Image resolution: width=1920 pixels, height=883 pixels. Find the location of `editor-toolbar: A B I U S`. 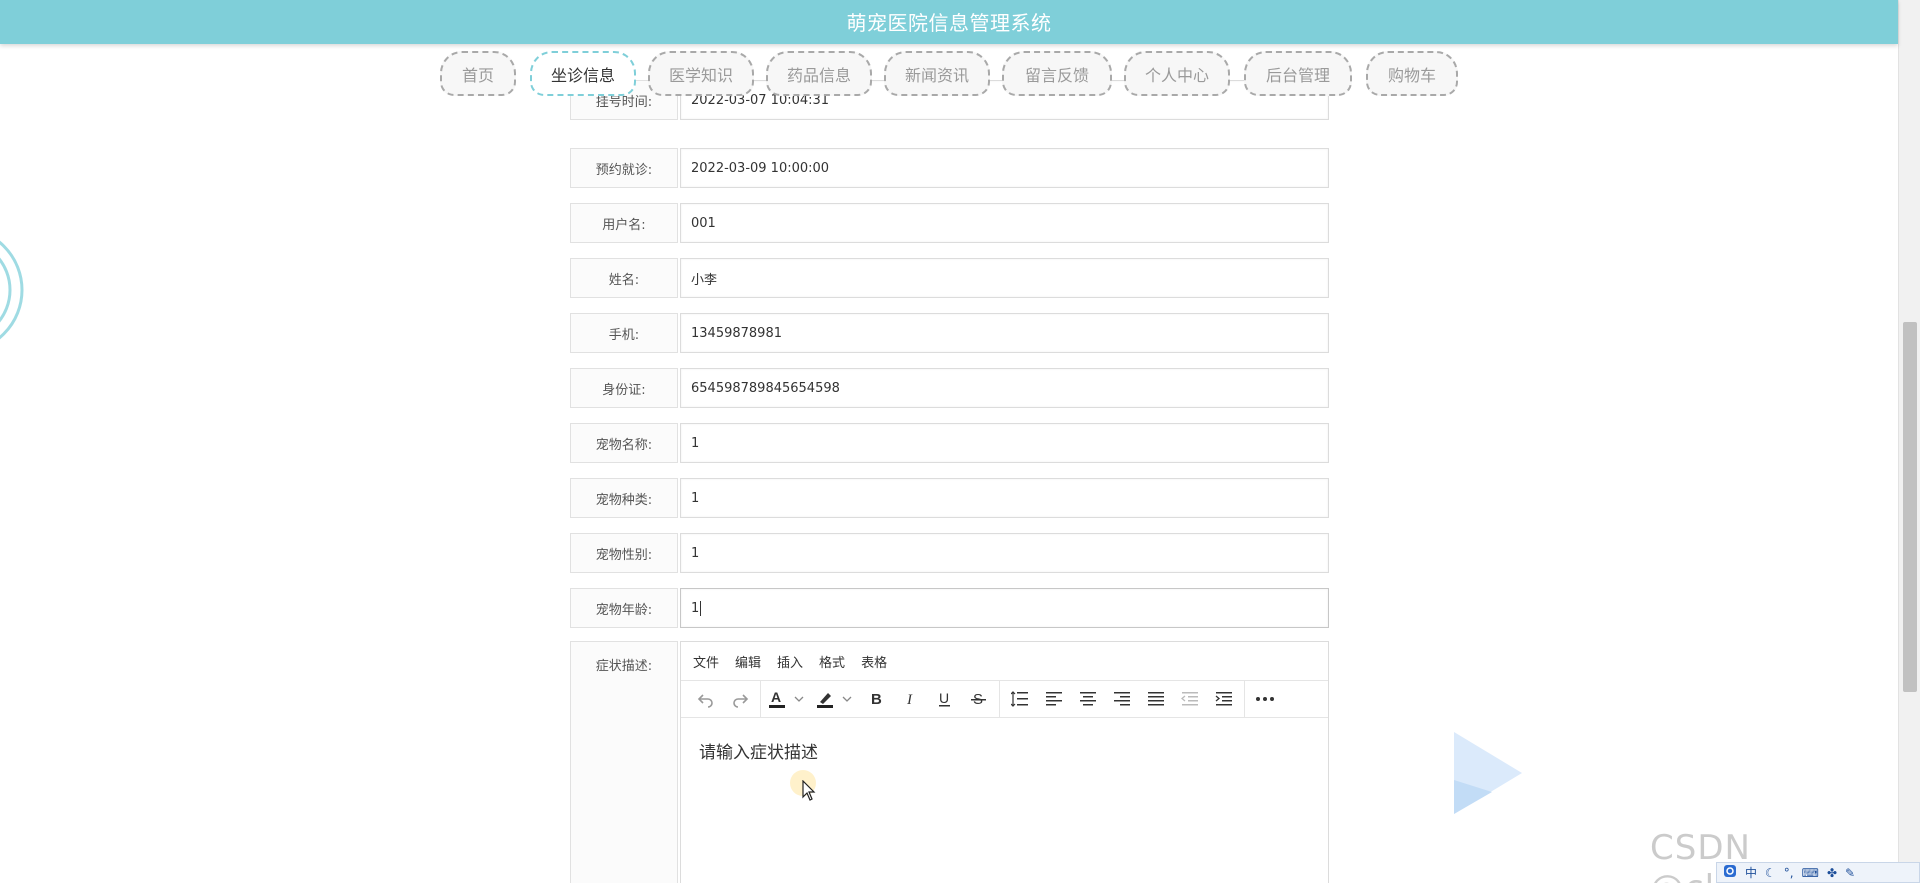

editor-toolbar: A B I U S is located at coordinates (1004, 699).